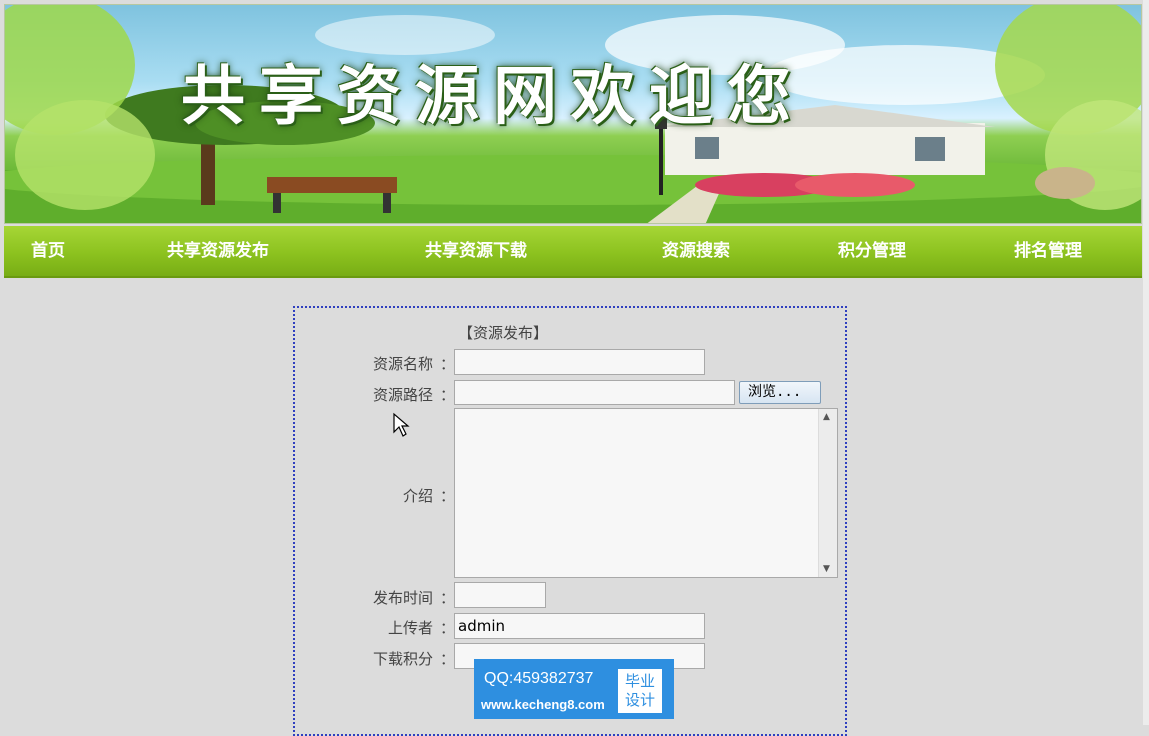 Image resolution: width=1149 pixels, height=736 pixels. I want to click on resource-name-label: 资源名称, so click(402, 364).